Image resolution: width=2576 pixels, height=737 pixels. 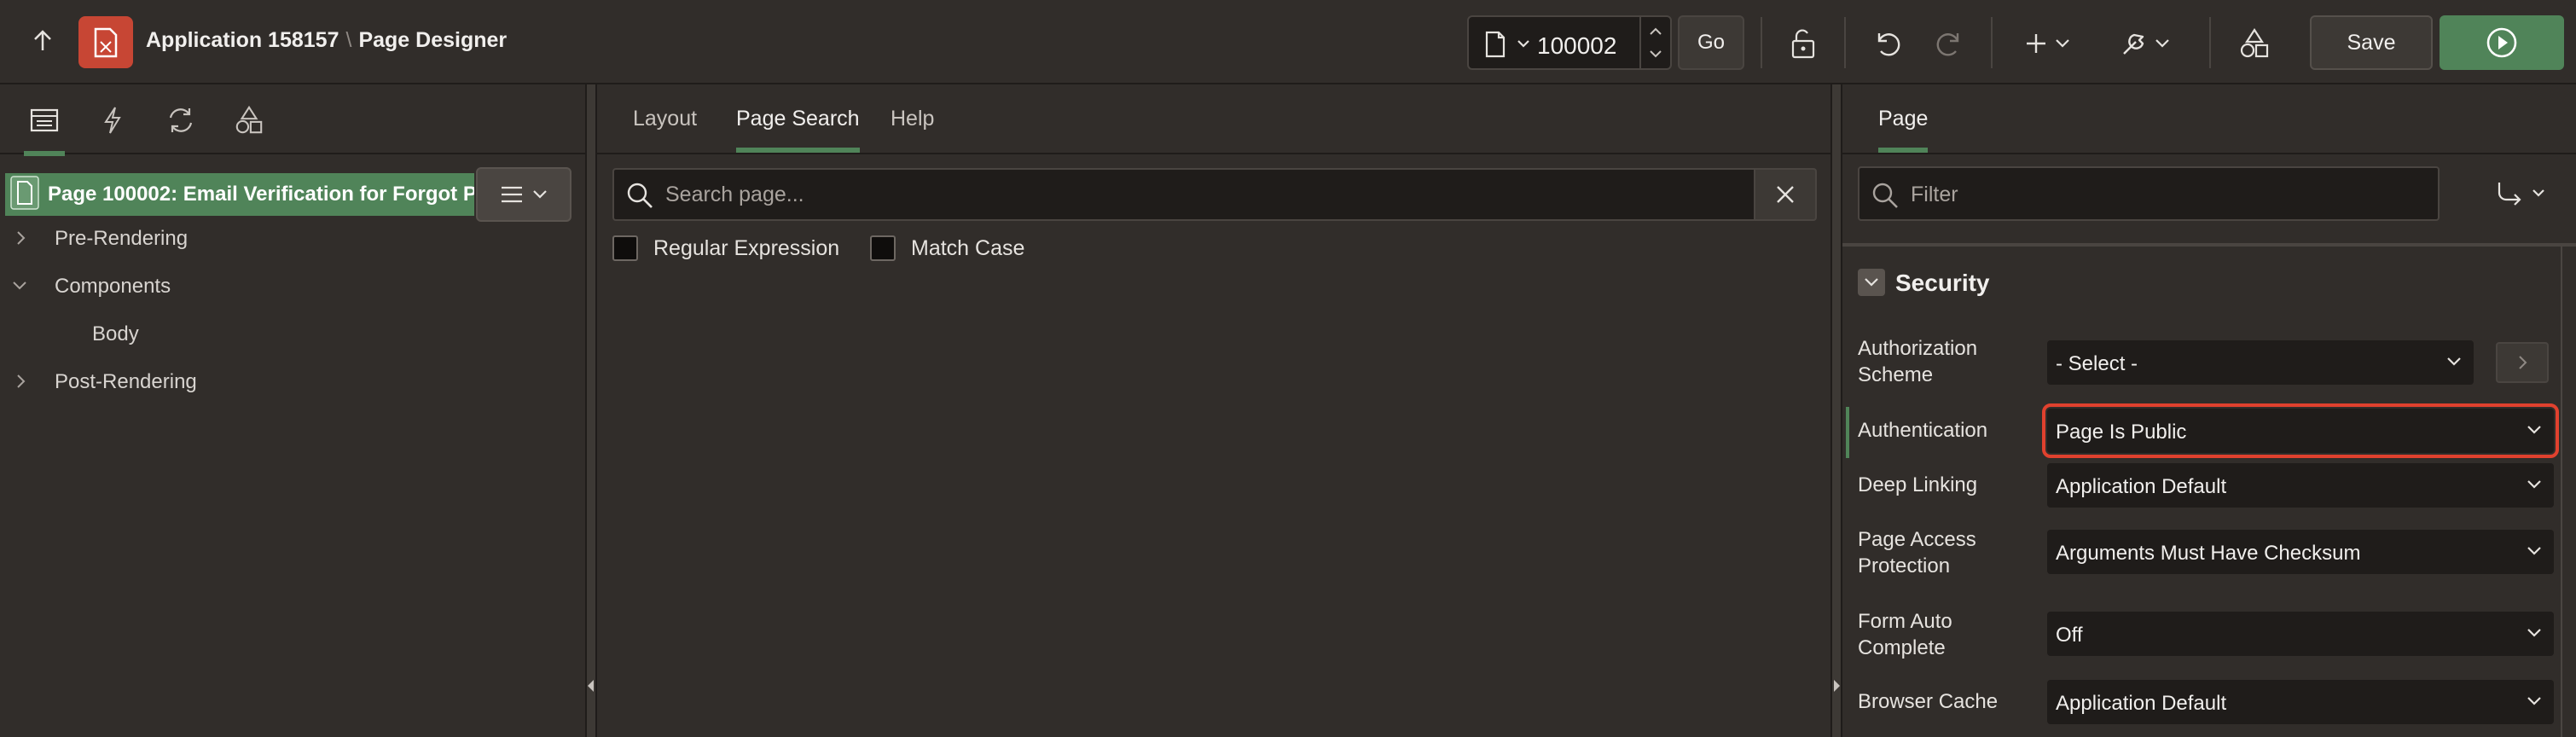 What do you see at coordinates (1887, 43) in the screenshot?
I see `undo-icon` at bounding box center [1887, 43].